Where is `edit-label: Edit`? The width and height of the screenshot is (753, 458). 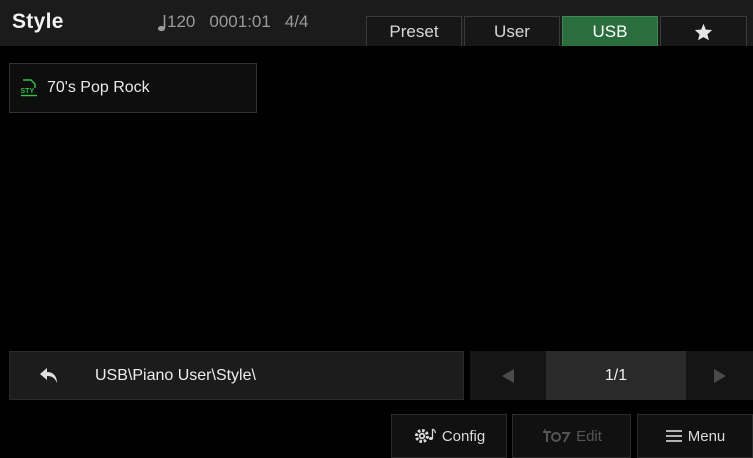 edit-label: Edit is located at coordinates (589, 436).